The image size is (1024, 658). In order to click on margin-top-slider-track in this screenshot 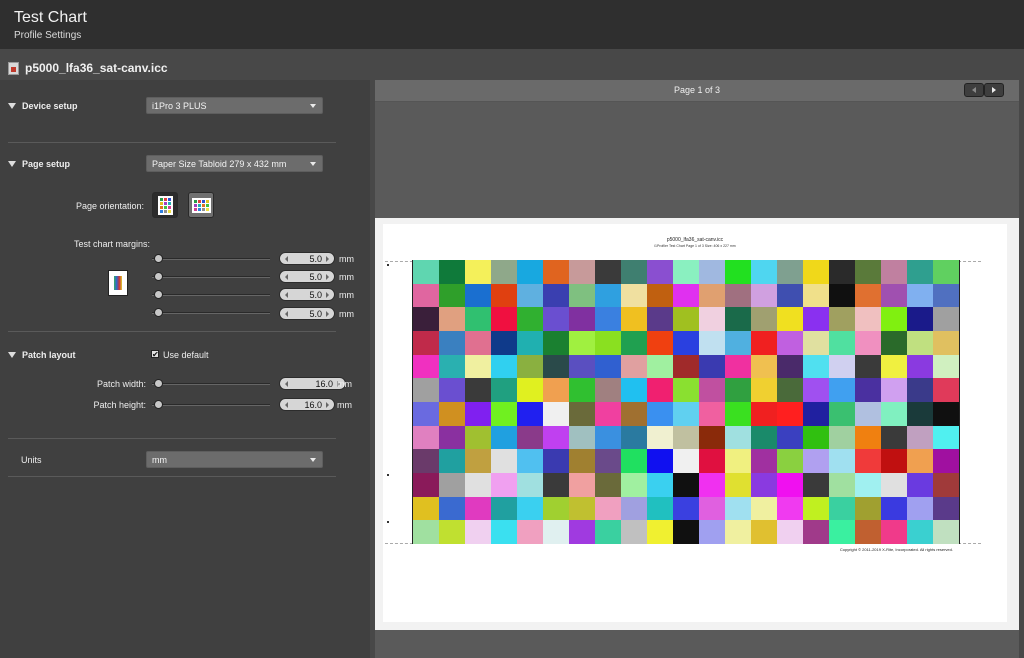, I will do `click(211, 259)`.